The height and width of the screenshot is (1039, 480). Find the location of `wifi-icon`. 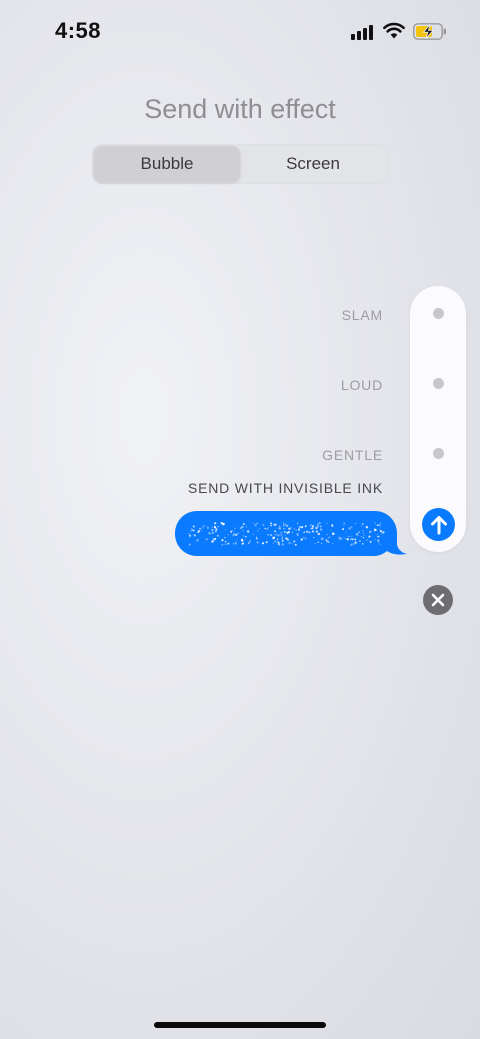

wifi-icon is located at coordinates (394, 30).